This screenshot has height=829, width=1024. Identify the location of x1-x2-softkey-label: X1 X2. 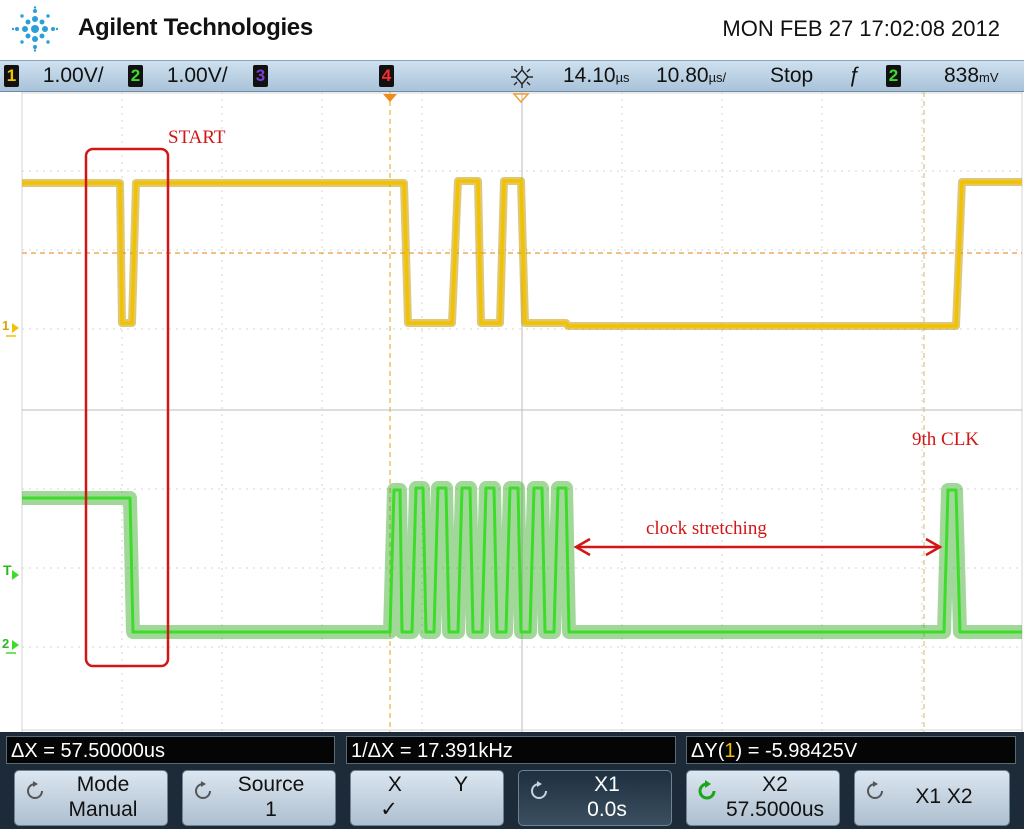
(944, 796).